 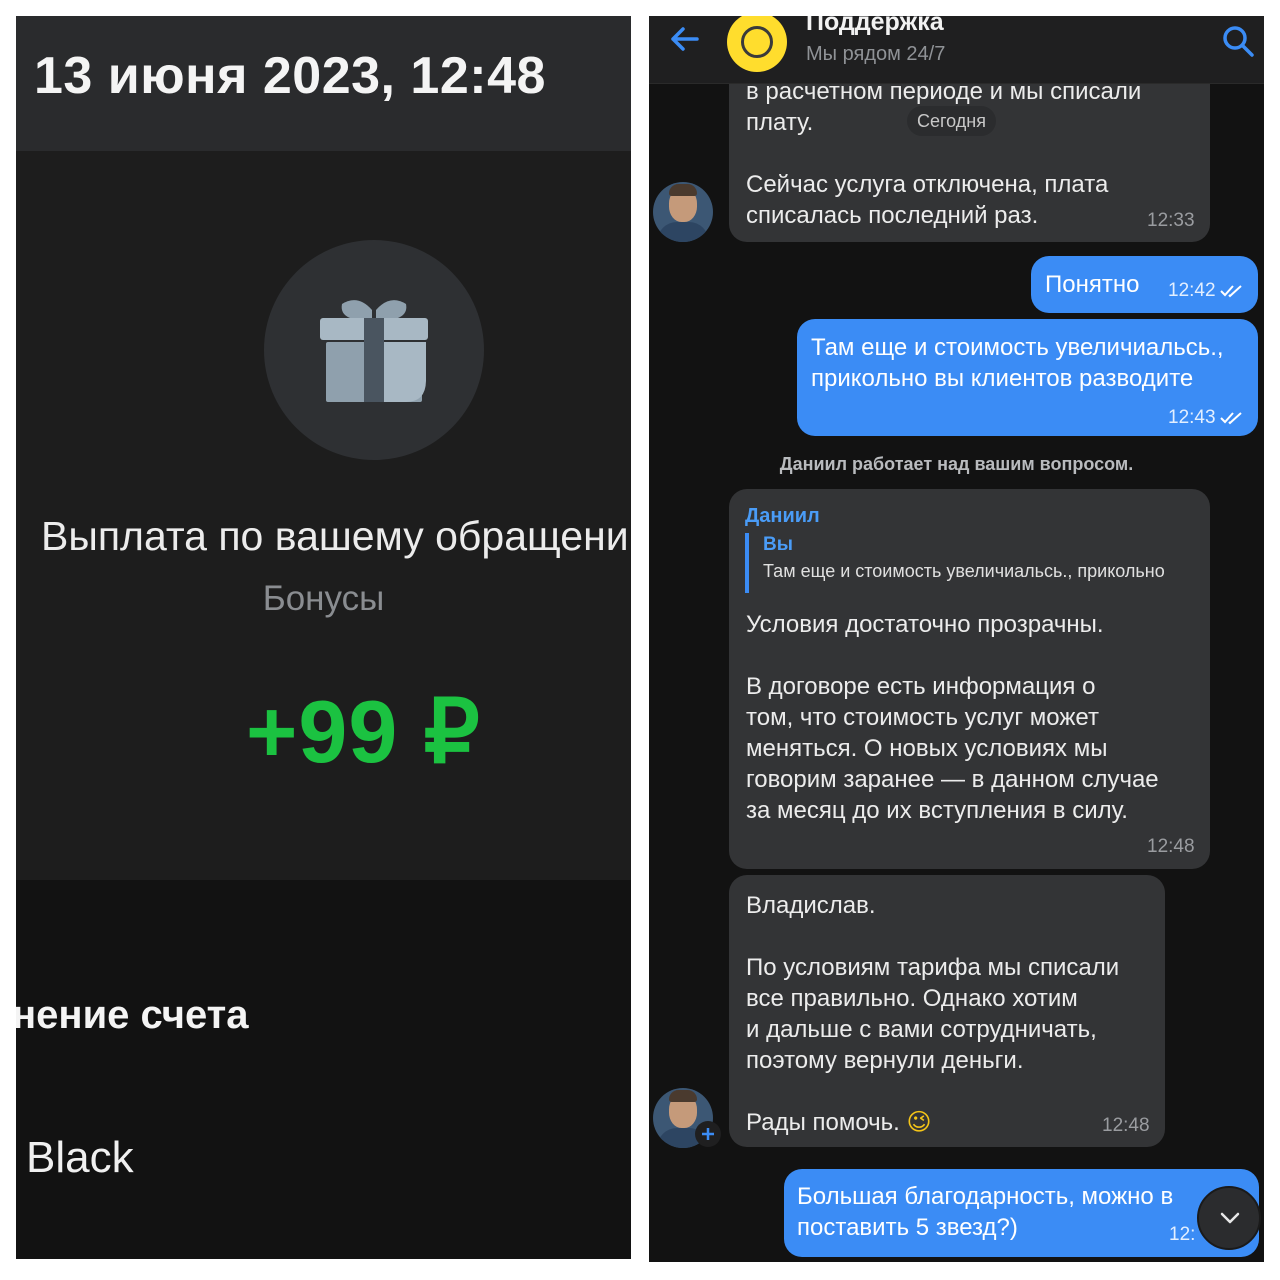 What do you see at coordinates (80, 1158) in the screenshot?
I see `account-name: Black` at bounding box center [80, 1158].